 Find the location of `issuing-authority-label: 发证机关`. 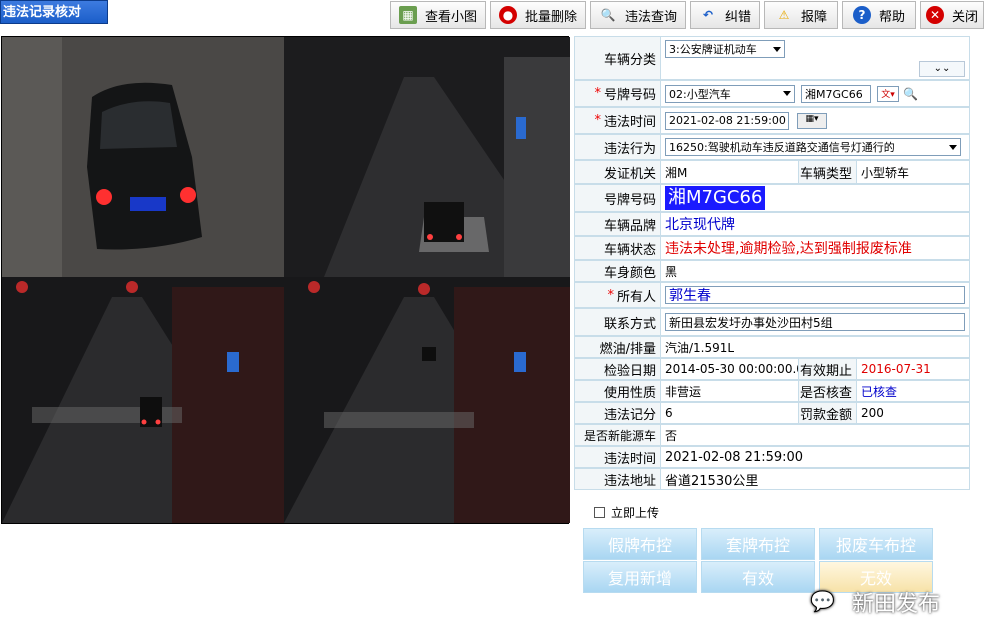

issuing-authority-label: 发证机关 is located at coordinates (618, 172).